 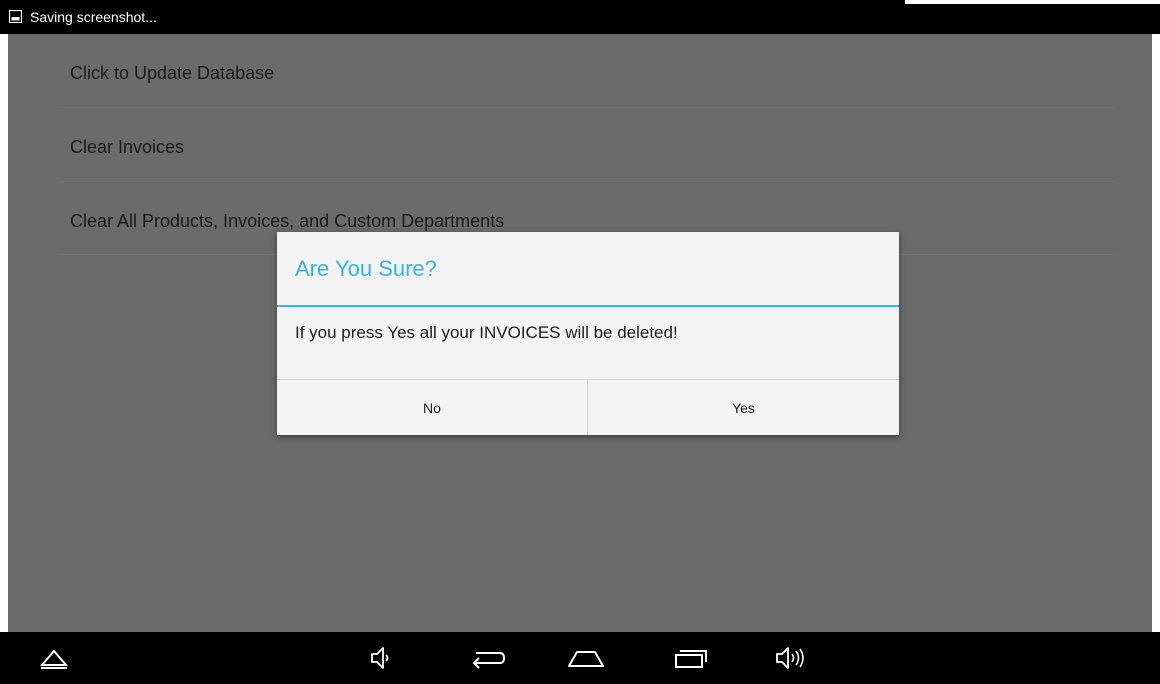 I want to click on menu-item-label: Clear Invoices, so click(x=127, y=147).